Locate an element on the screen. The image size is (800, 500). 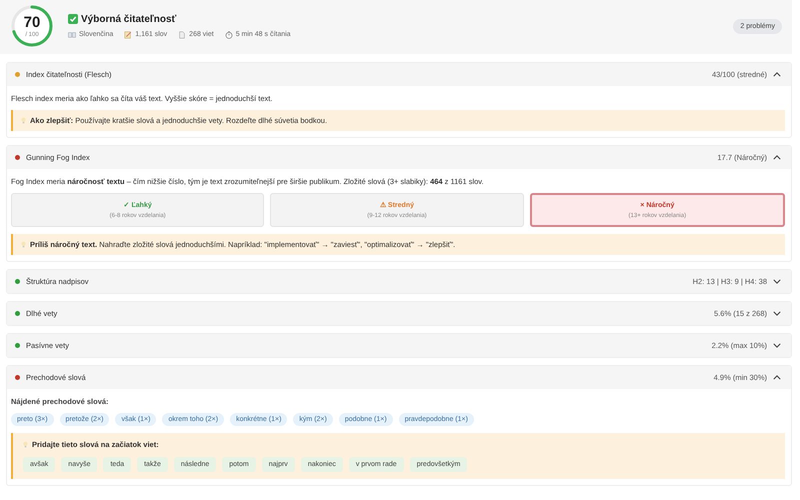
score-ring is located at coordinates (32, 26).